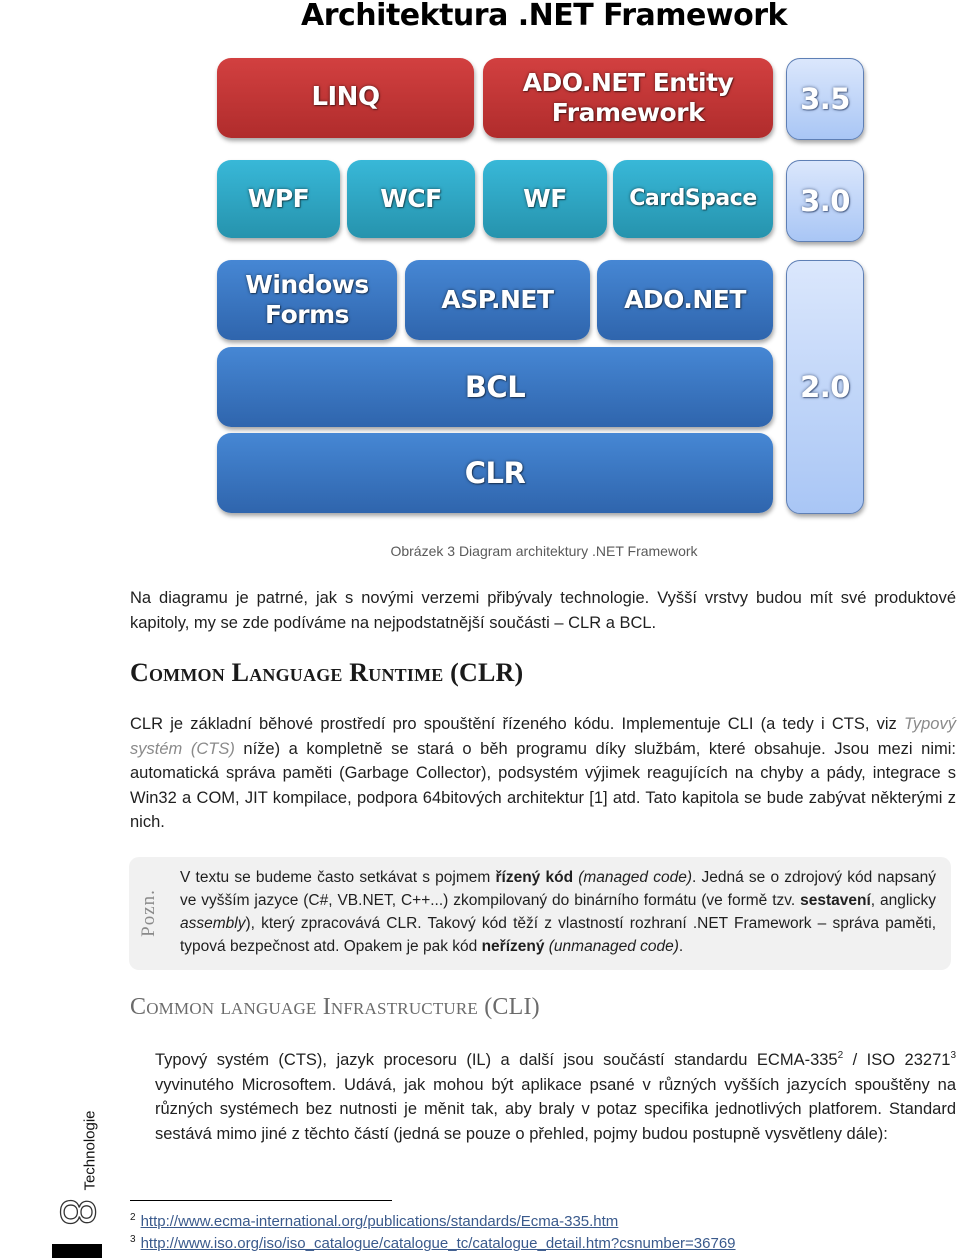  I want to click on note-term-unmanaged: neřízený, so click(513, 946).